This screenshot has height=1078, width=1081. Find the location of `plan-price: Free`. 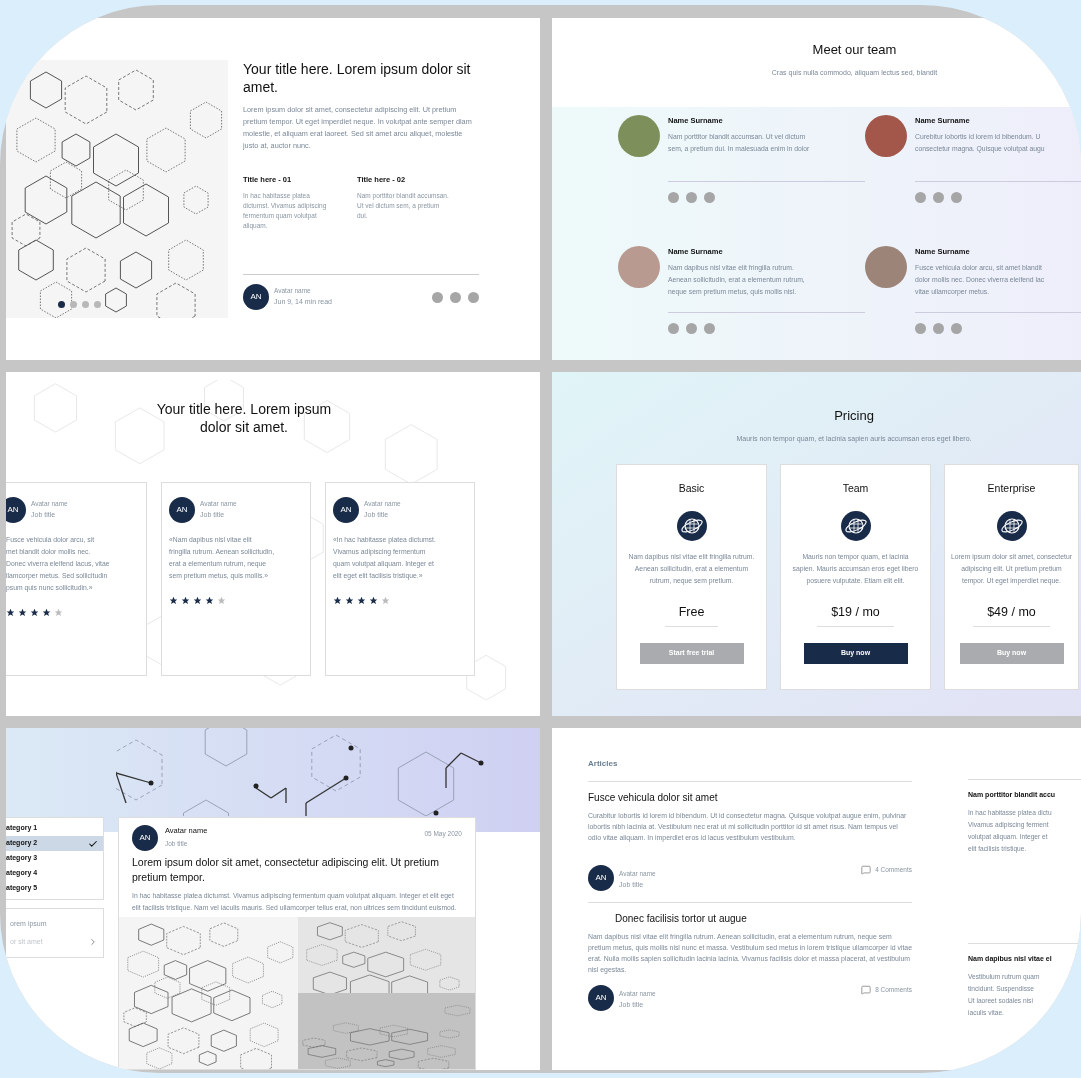

plan-price: Free is located at coordinates (691, 614).